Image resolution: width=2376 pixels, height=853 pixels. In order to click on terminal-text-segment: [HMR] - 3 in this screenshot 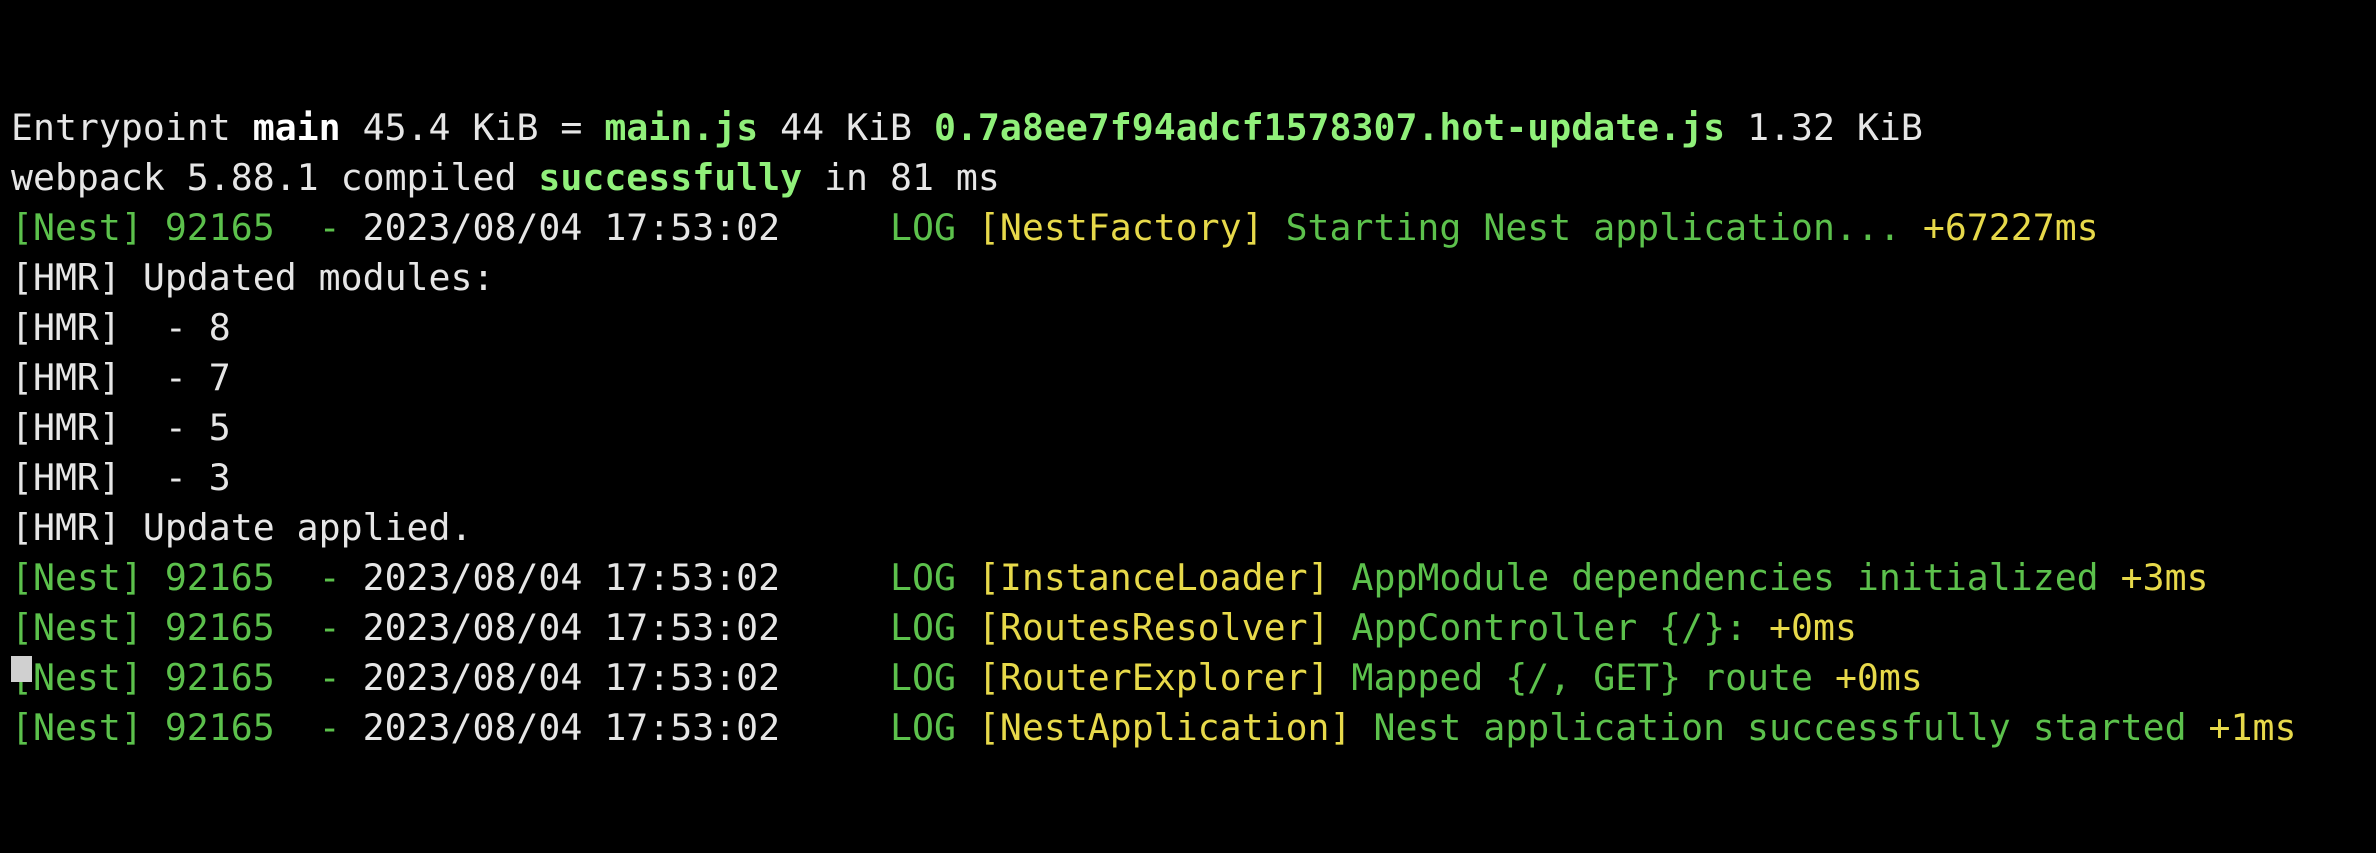, I will do `click(121, 477)`.